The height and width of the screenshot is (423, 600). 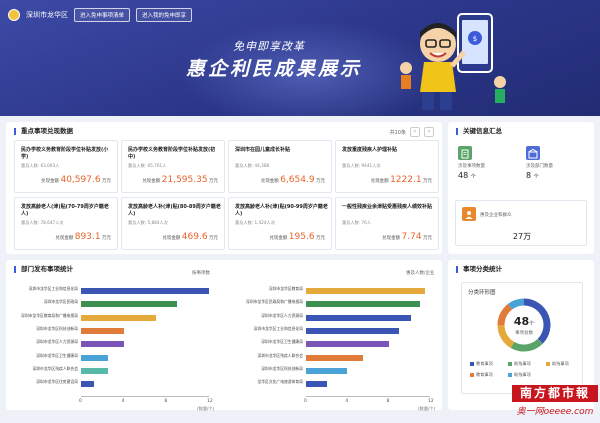 What do you see at coordinates (453, 61) in the screenshot?
I see `mascot-illustration: $` at bounding box center [453, 61].